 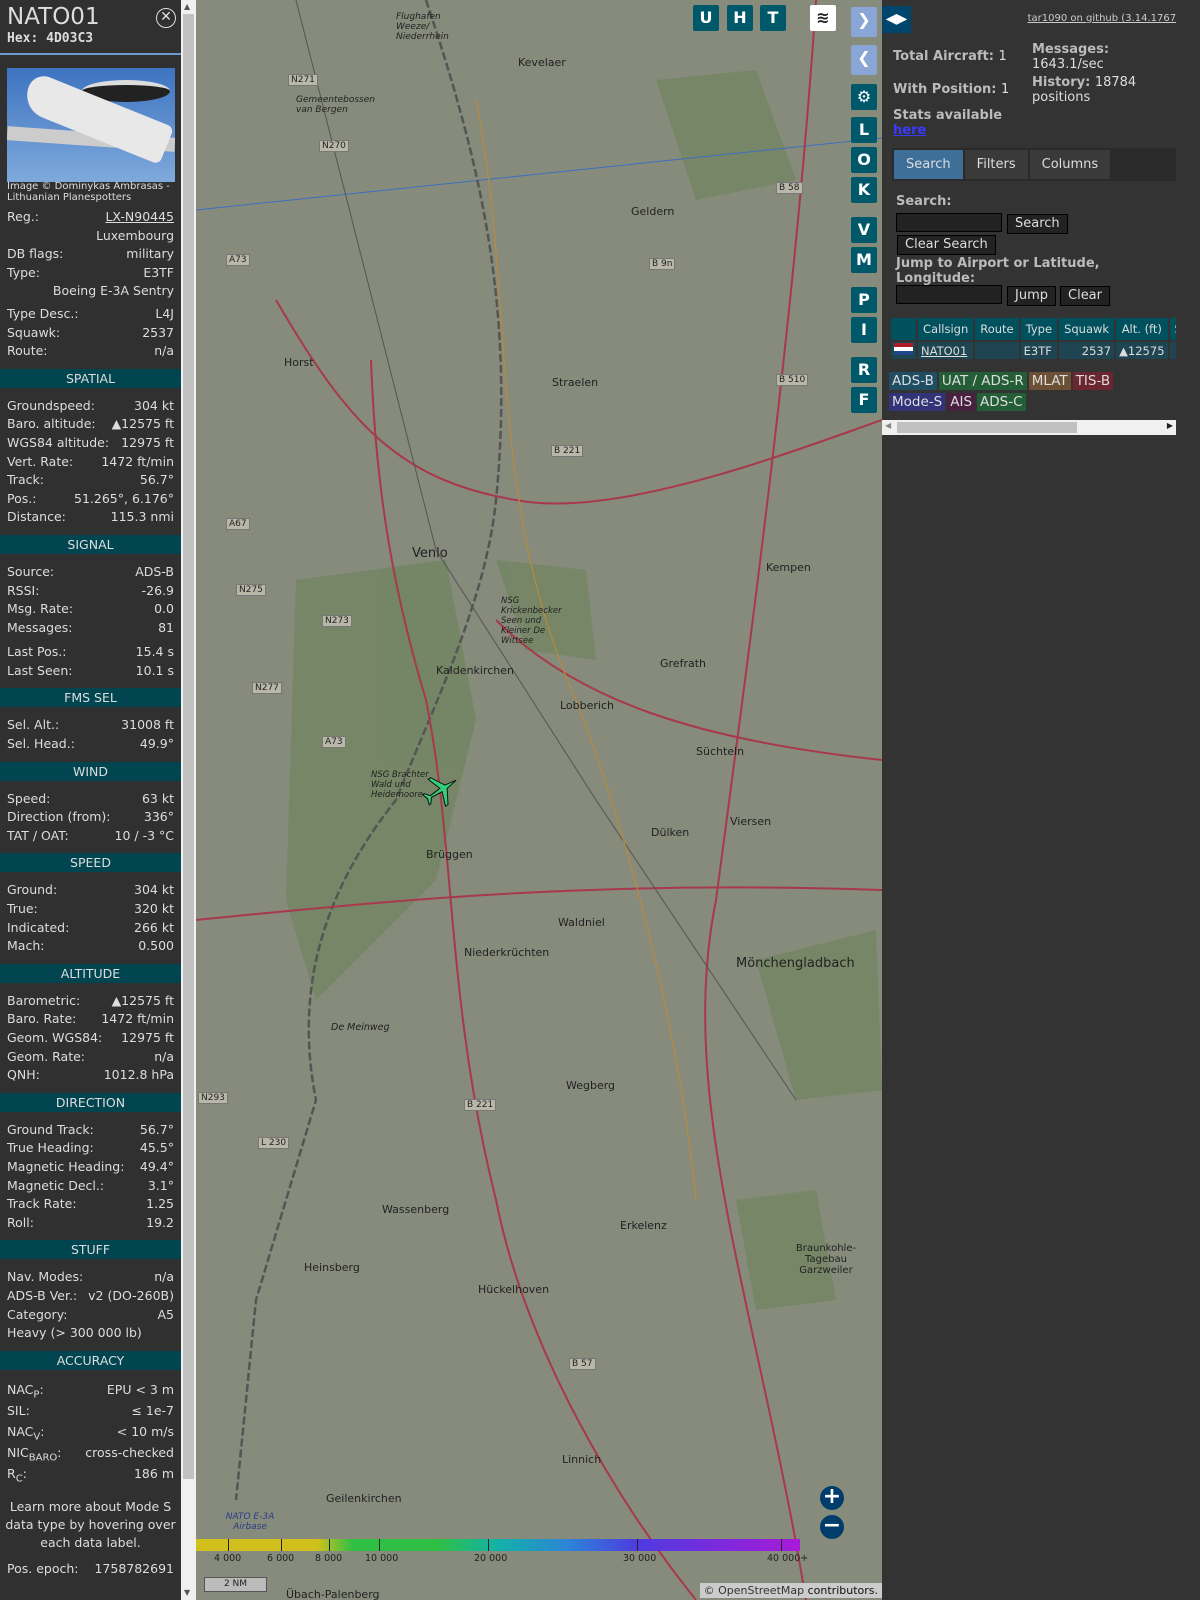 What do you see at coordinates (903, 329) in the screenshot?
I see `flag-column-header` at bounding box center [903, 329].